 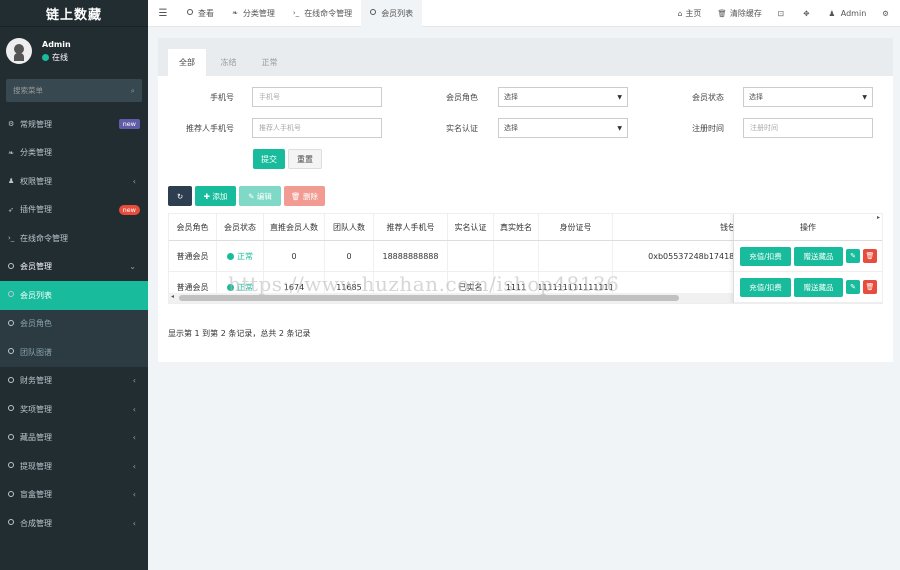 What do you see at coordinates (392, 13) in the screenshot?
I see `tab-member-list: 会员列表` at bounding box center [392, 13].